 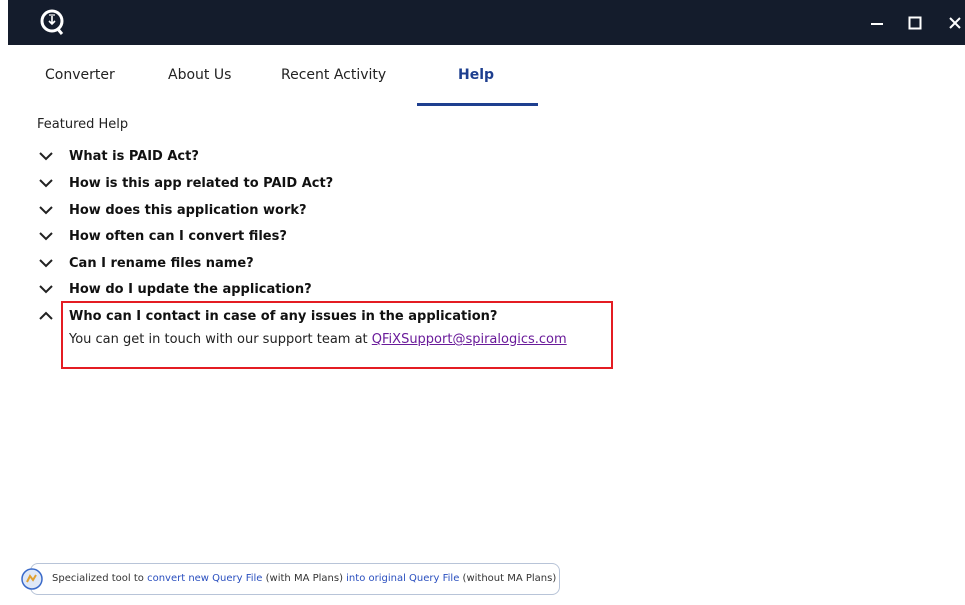 I want to click on maximize-icon, so click(x=915, y=22).